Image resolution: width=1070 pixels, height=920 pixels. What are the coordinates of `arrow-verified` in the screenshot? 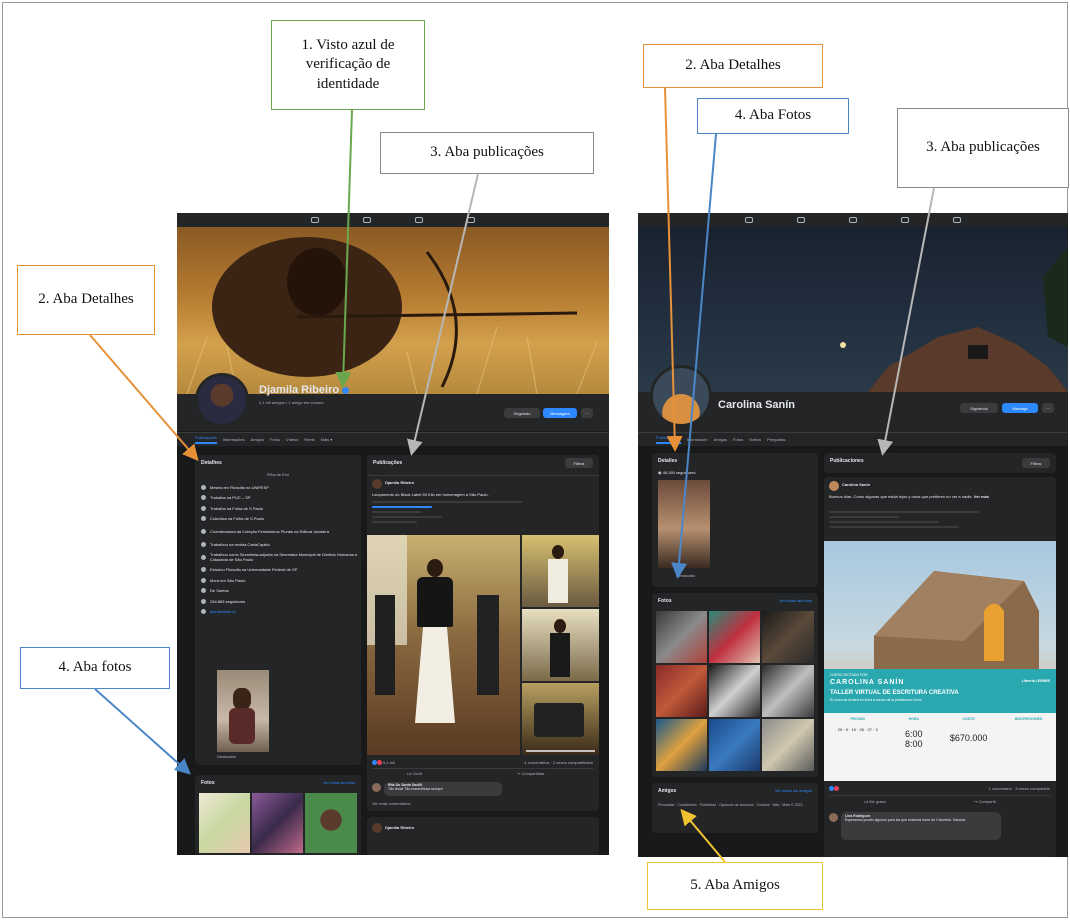 It's located at (344, 248).